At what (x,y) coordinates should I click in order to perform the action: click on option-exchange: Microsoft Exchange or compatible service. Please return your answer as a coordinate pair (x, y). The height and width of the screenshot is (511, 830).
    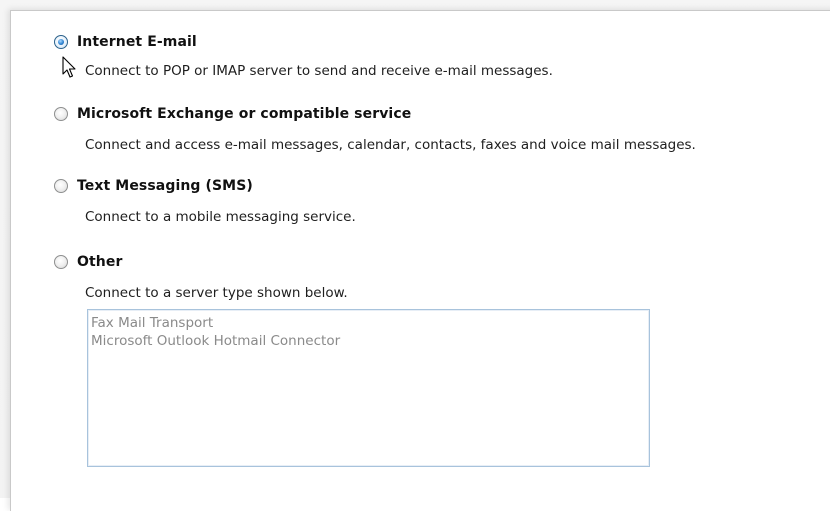
    Looking at the image, I should click on (232, 114).